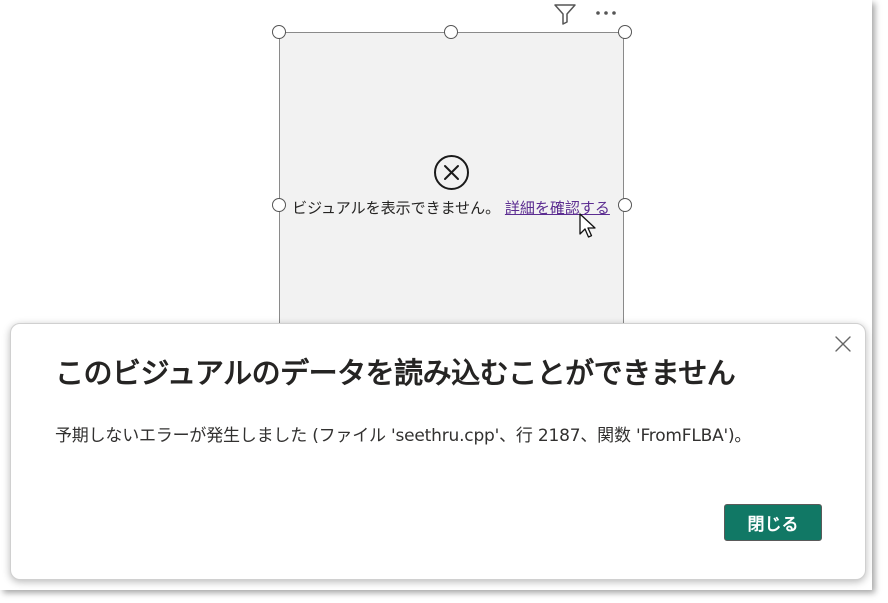 The height and width of the screenshot is (603, 888). What do you see at coordinates (587, 225) in the screenshot?
I see `mouse-pointer-icon` at bounding box center [587, 225].